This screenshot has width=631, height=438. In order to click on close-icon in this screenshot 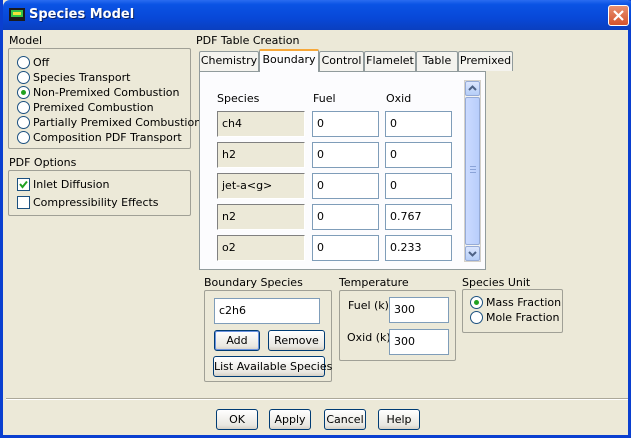, I will do `click(618, 15)`.